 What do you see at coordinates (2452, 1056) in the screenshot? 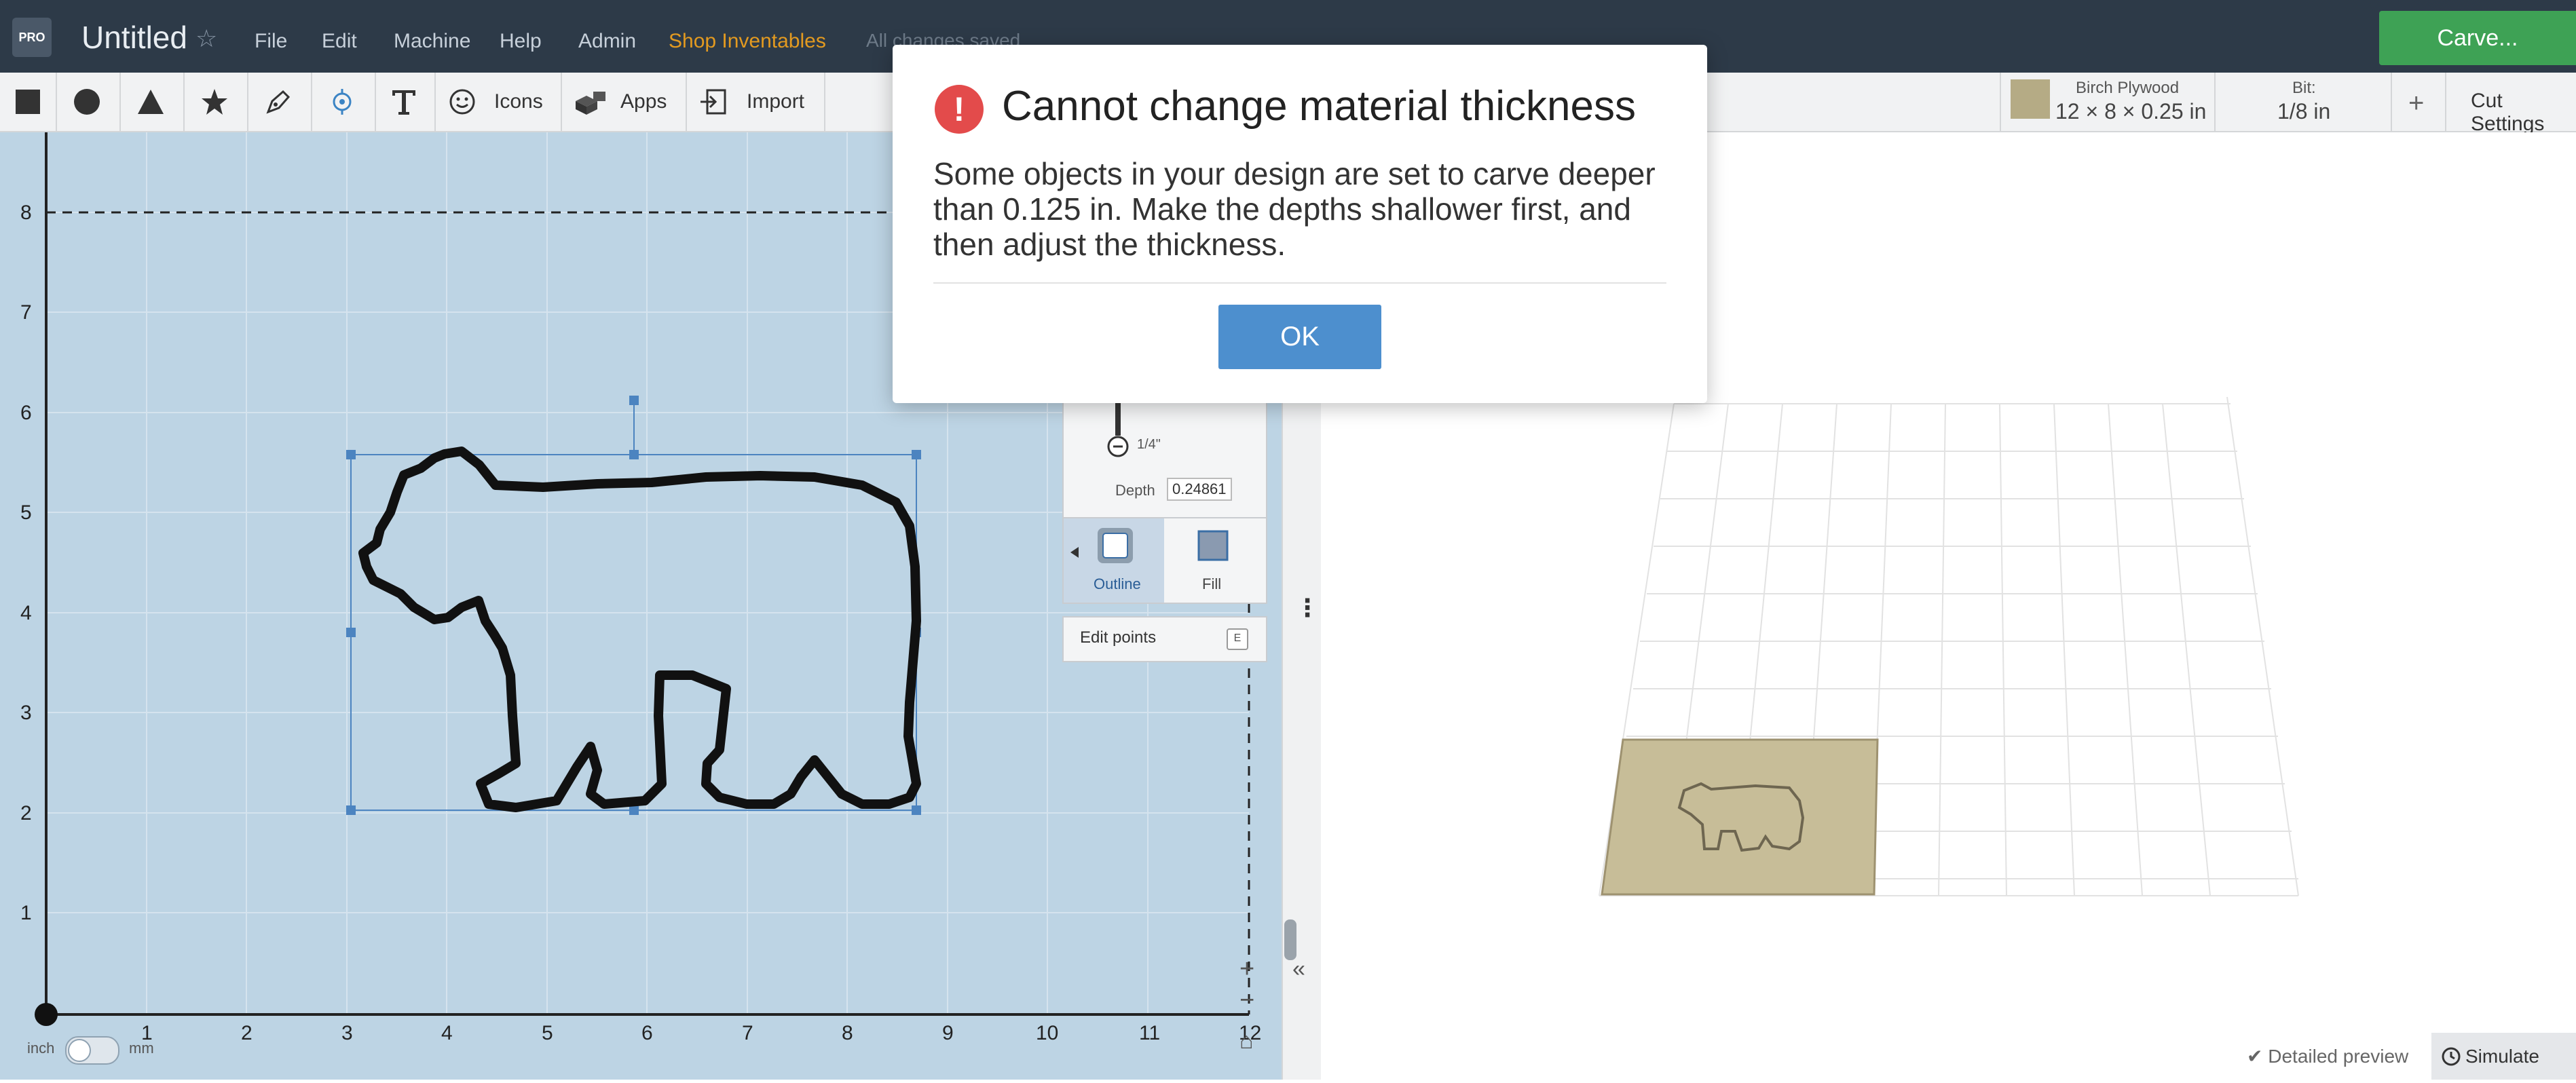
I see `clock-icon` at bounding box center [2452, 1056].